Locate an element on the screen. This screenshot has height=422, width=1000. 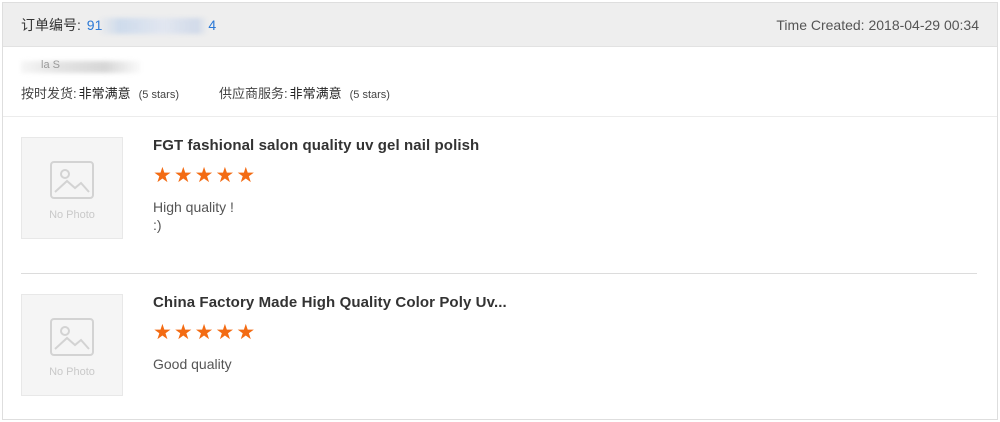
comment-line: Good quality is located at coordinates (192, 364).